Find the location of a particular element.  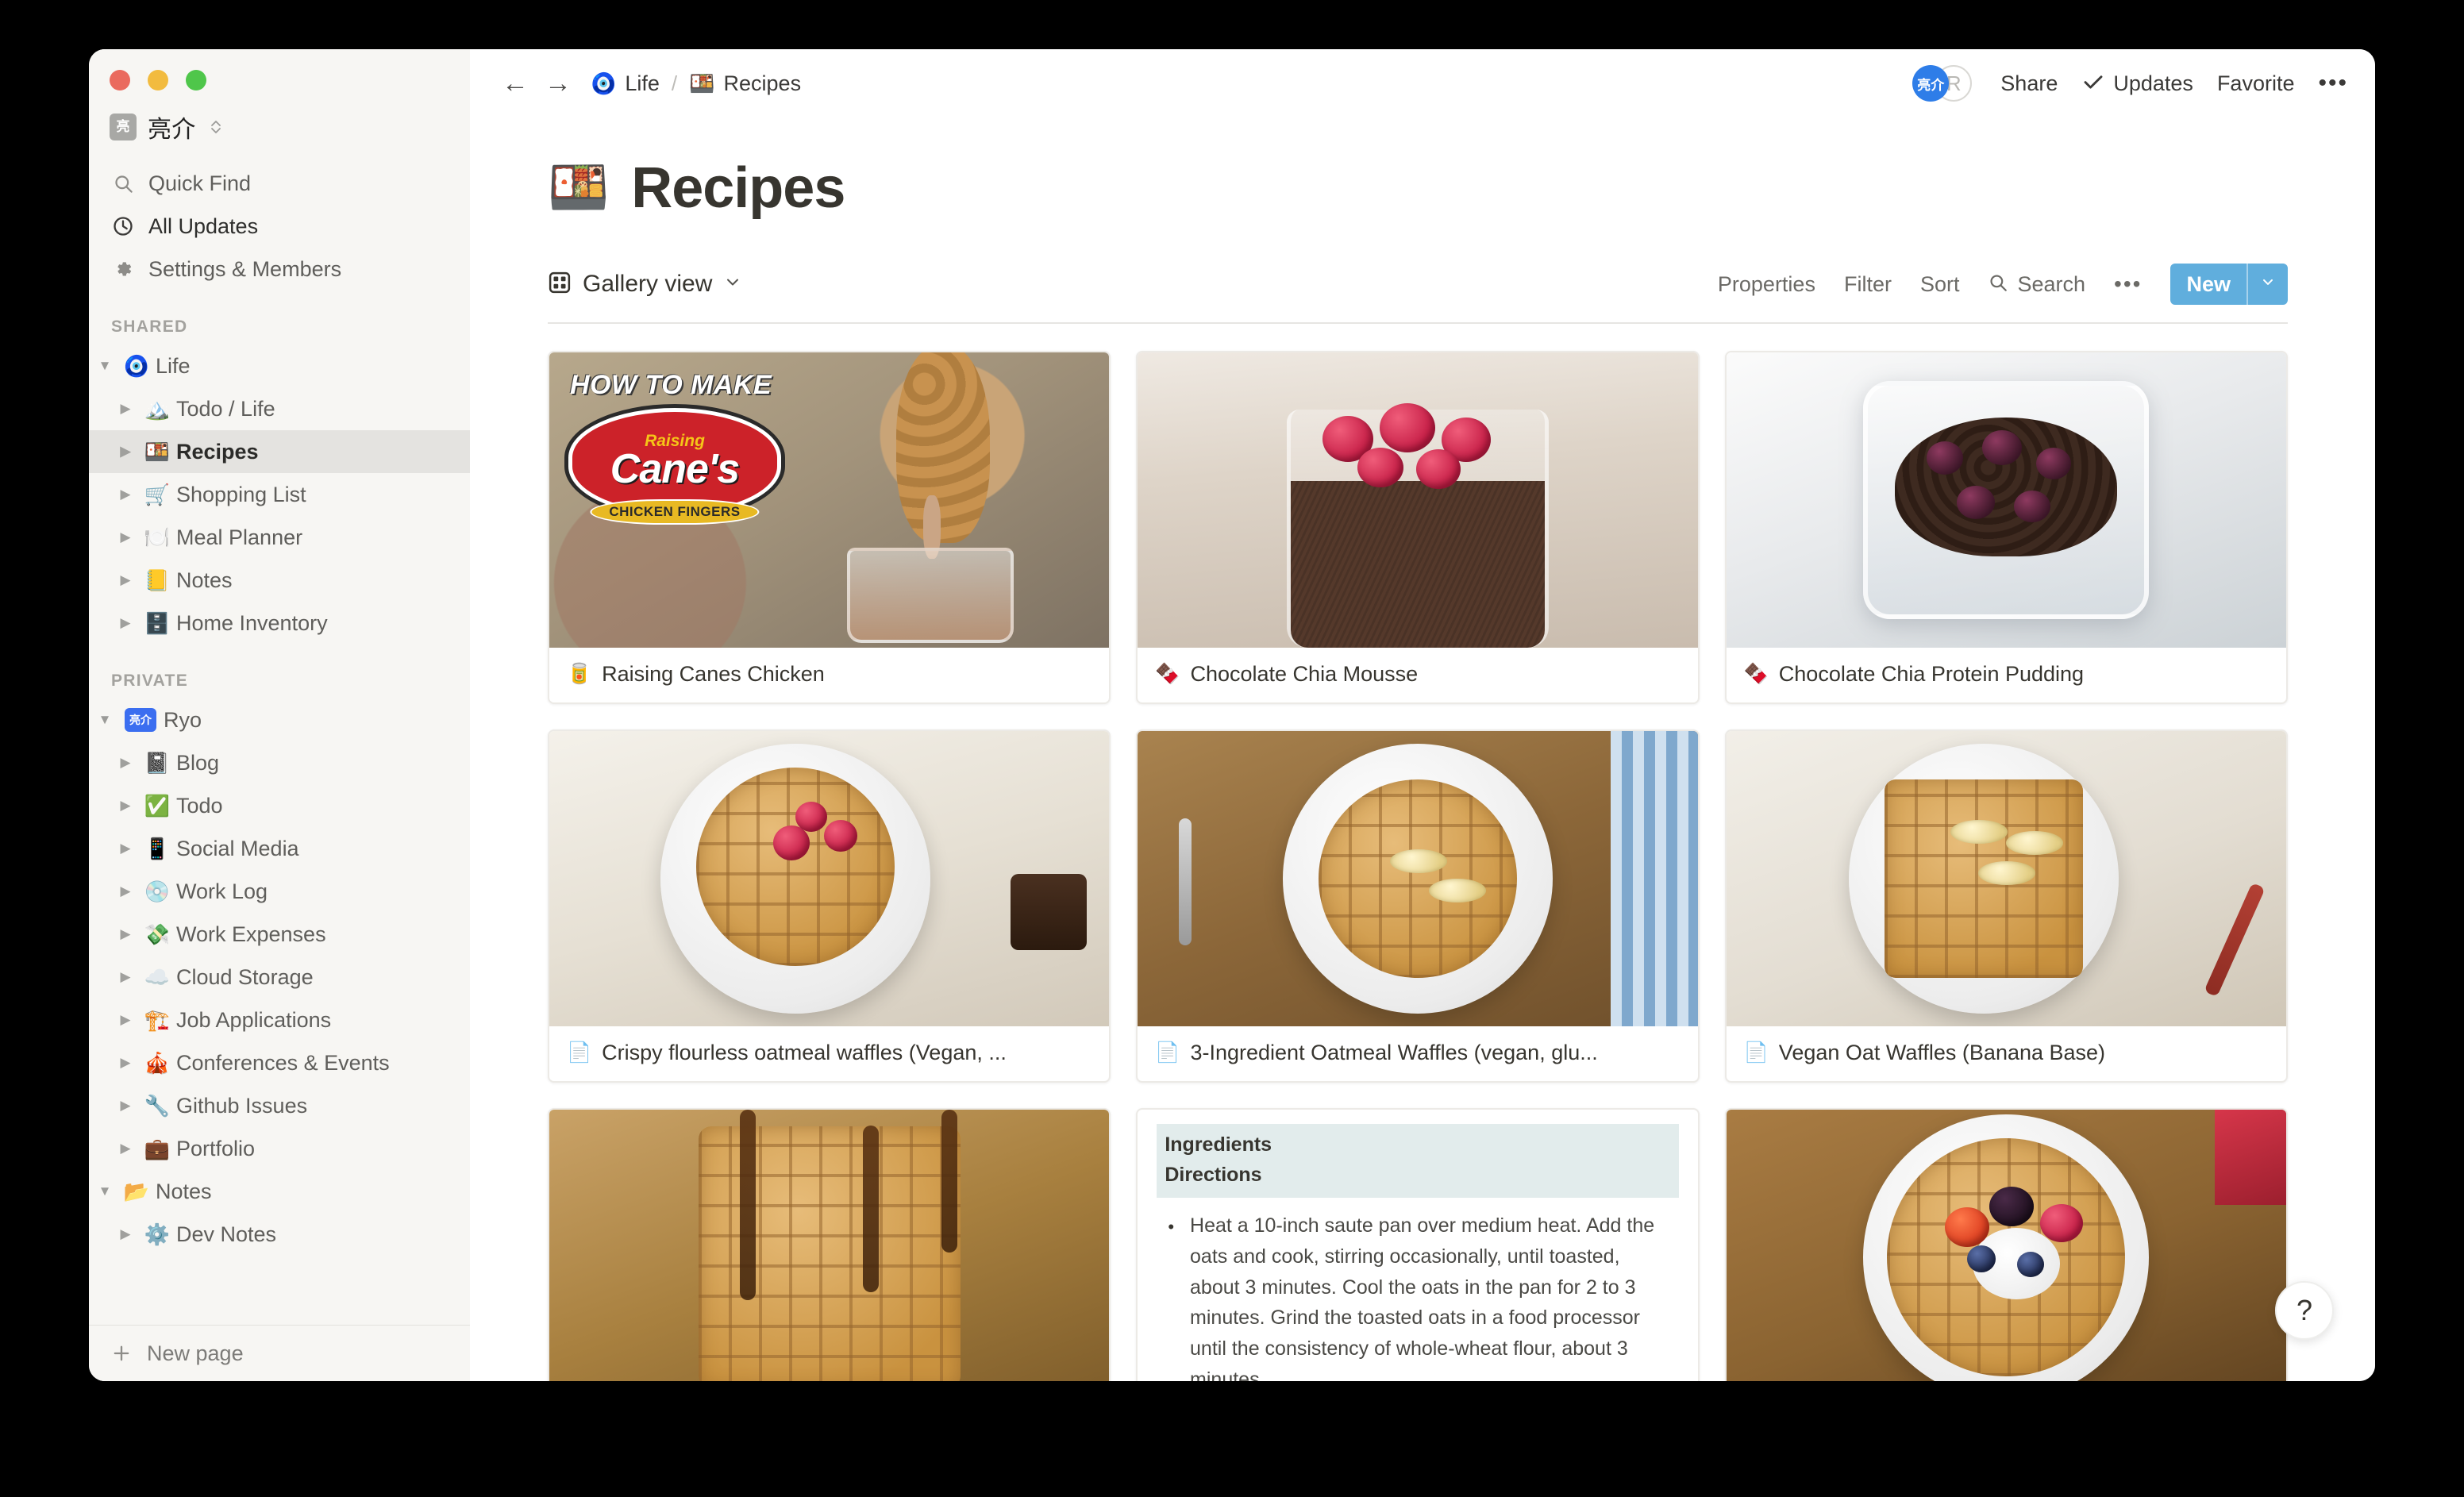

sidebar-item-settings-members: Settings & Members is located at coordinates (279, 269).